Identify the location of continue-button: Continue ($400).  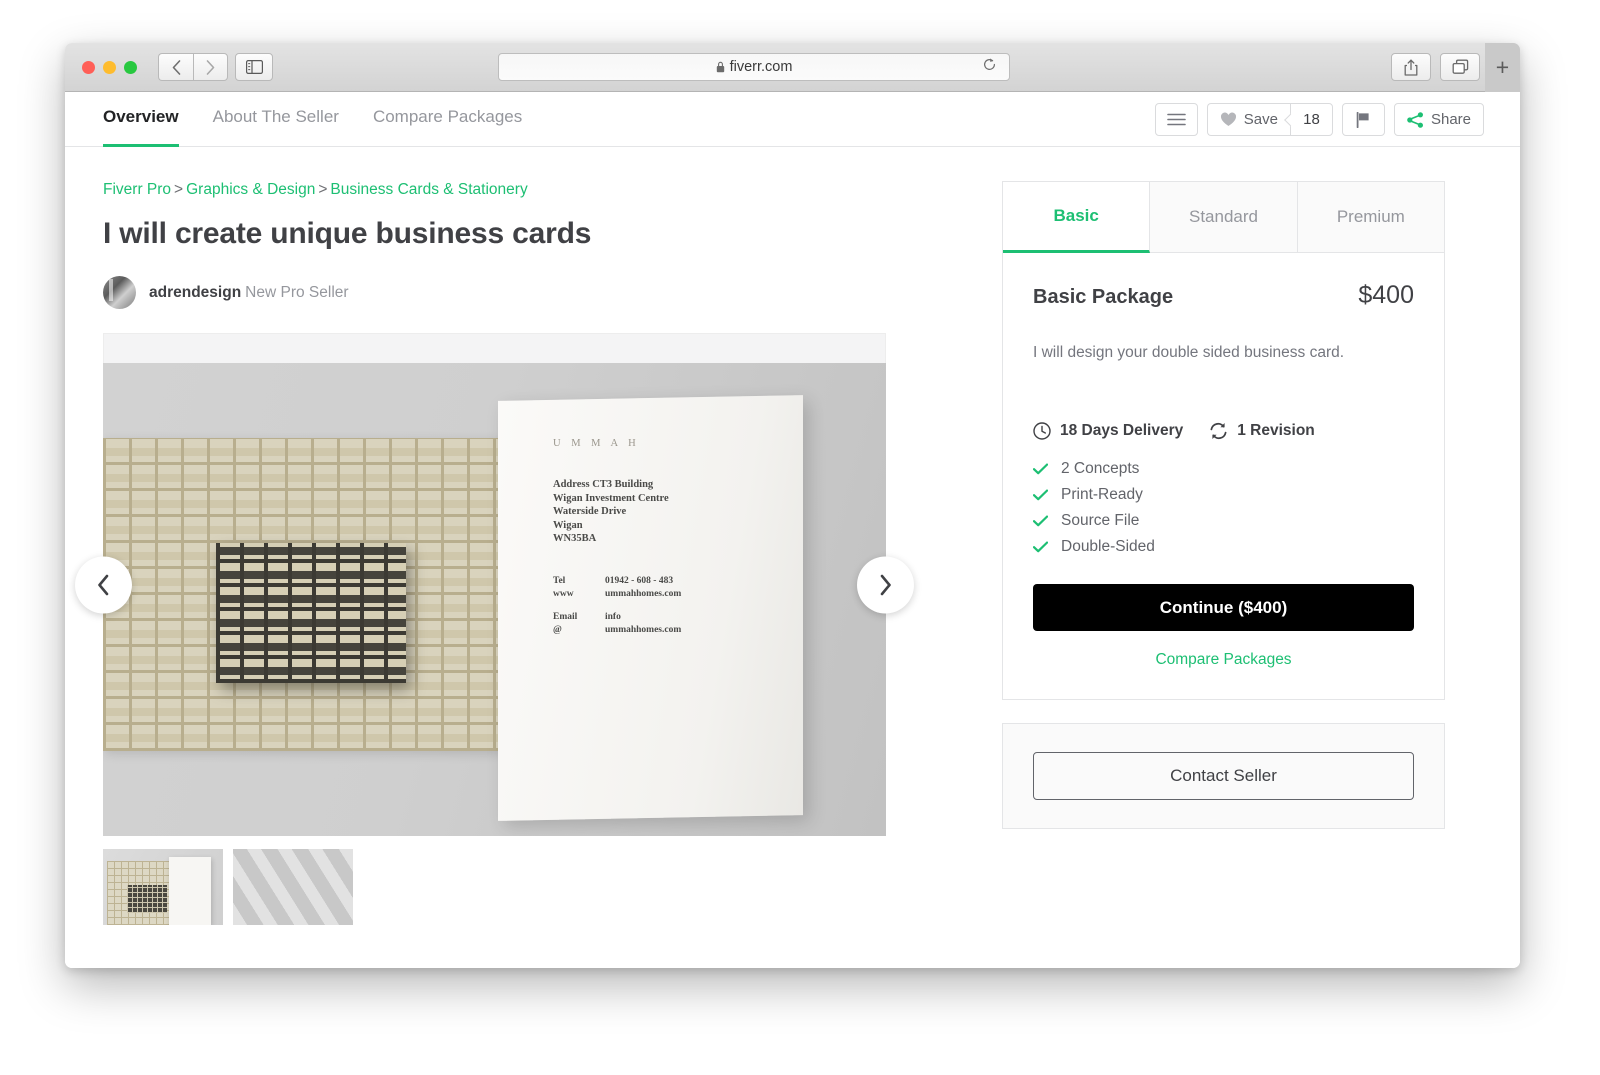
(1223, 607).